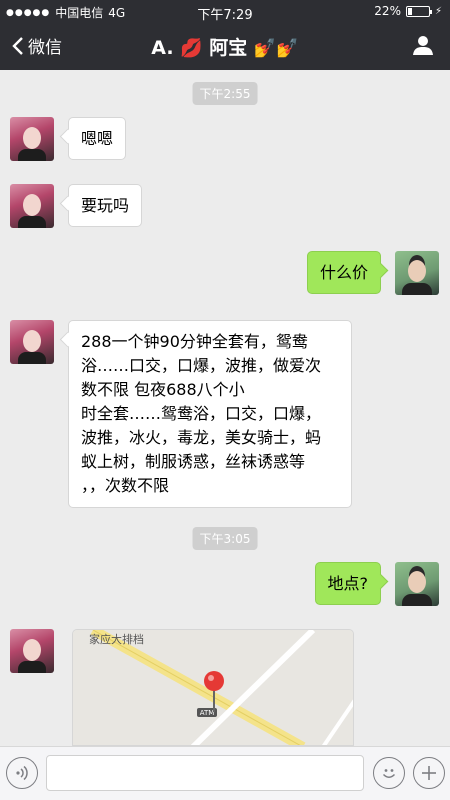  I want to click on status-bar: ●●●●● 中国电信 4G 下午7:29 22% ⚡, so click(225, 11).